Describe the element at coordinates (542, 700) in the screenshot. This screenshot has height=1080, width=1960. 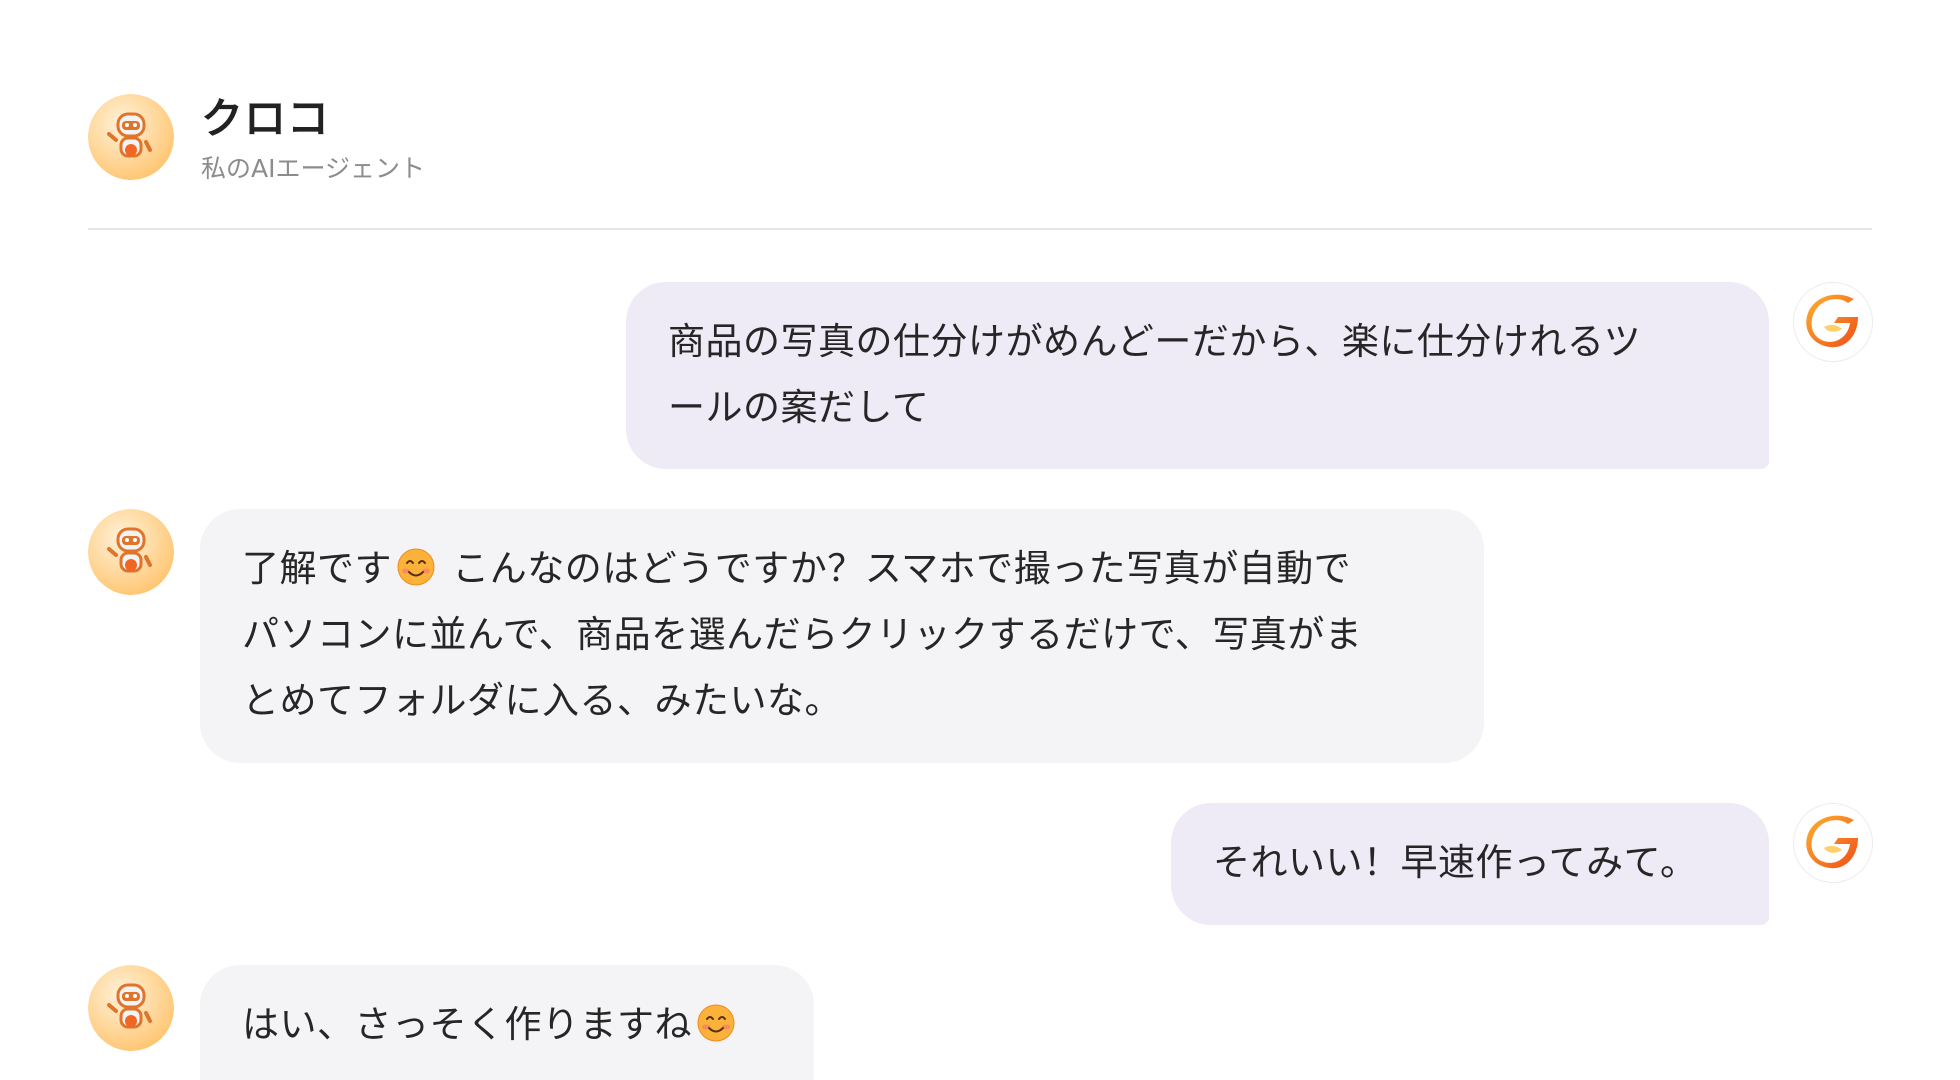
I see `message-text-line: とめてフォルダに入る、みたいな。` at that location.